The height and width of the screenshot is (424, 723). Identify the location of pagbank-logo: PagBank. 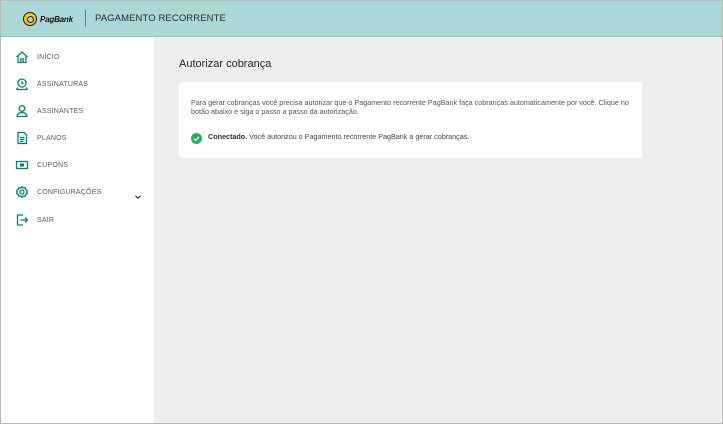
(48, 19).